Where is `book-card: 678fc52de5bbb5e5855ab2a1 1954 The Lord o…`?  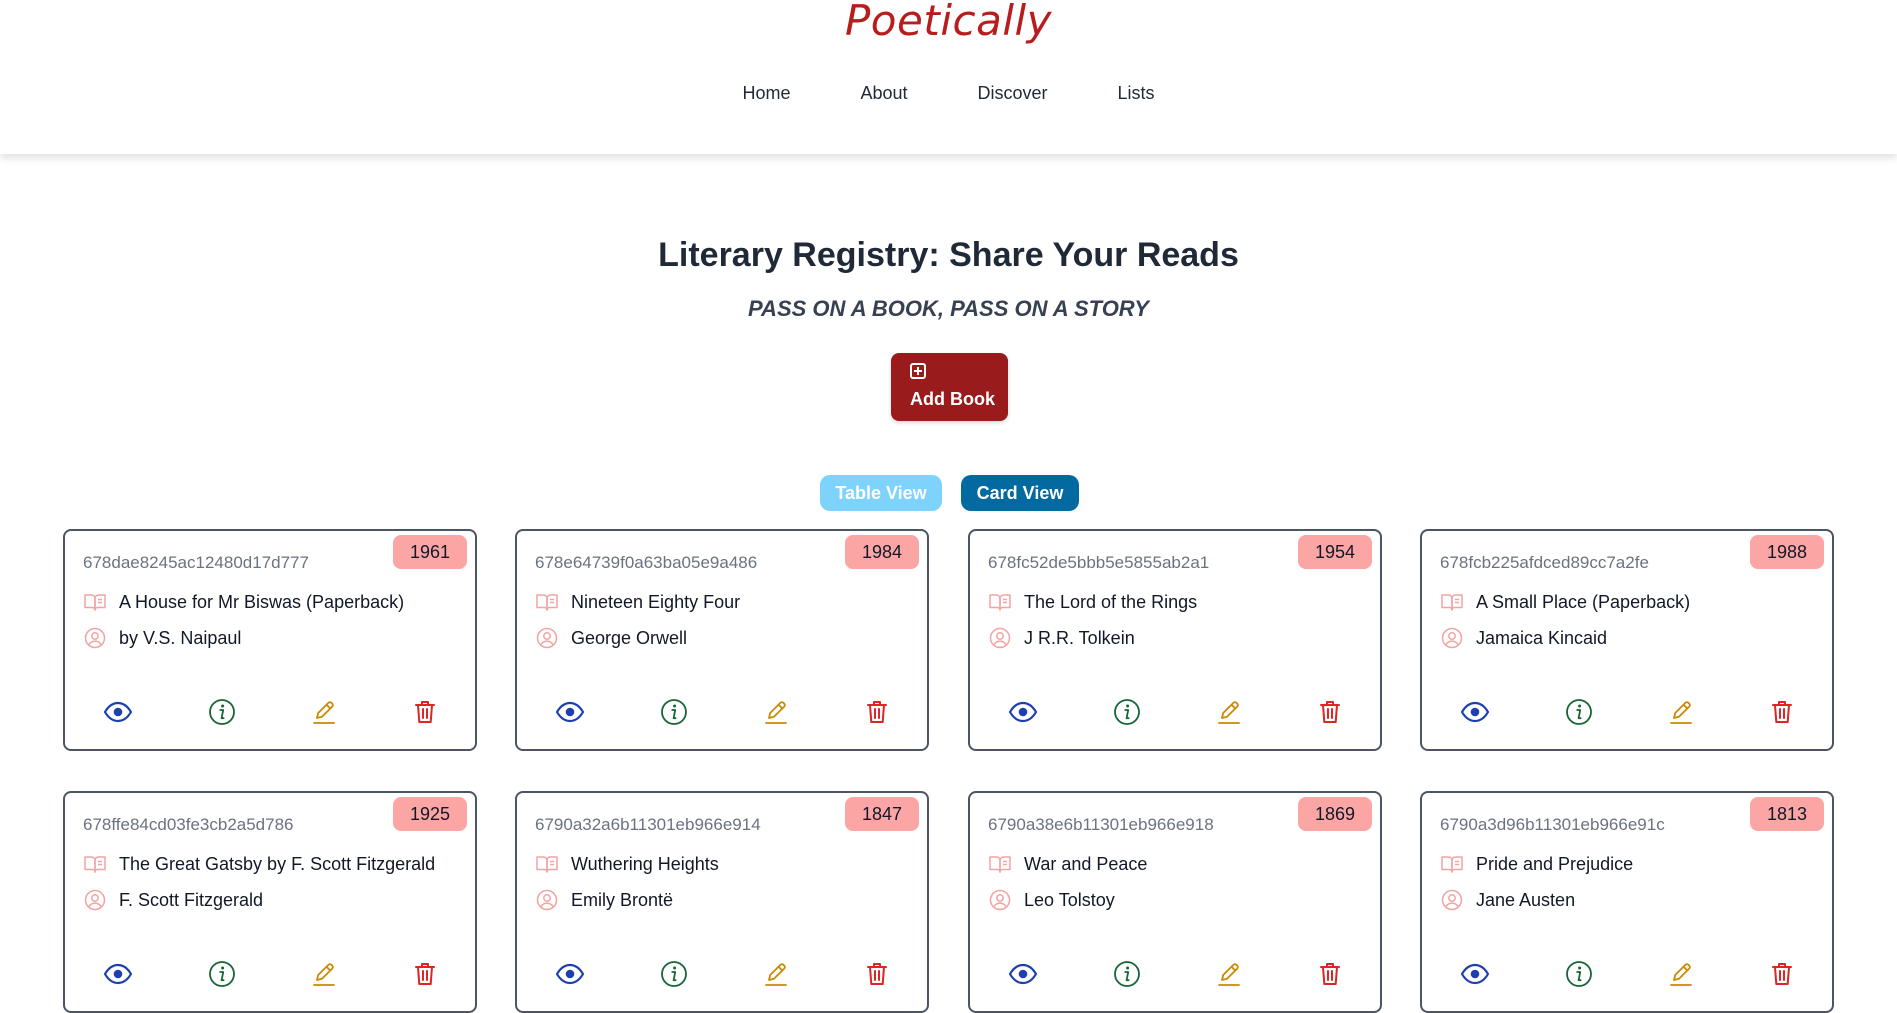
book-card: 678fc52de5bbb5e5855ab2a1 1954 The Lord o… is located at coordinates (1175, 640).